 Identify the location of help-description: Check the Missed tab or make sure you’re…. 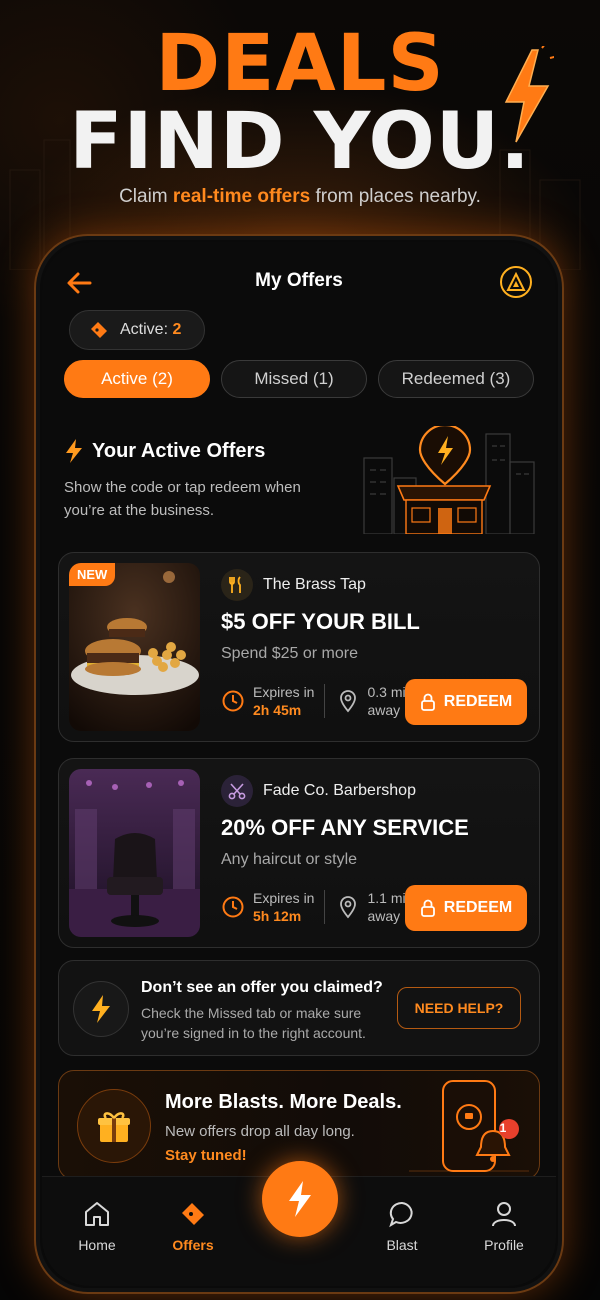
(253, 1023).